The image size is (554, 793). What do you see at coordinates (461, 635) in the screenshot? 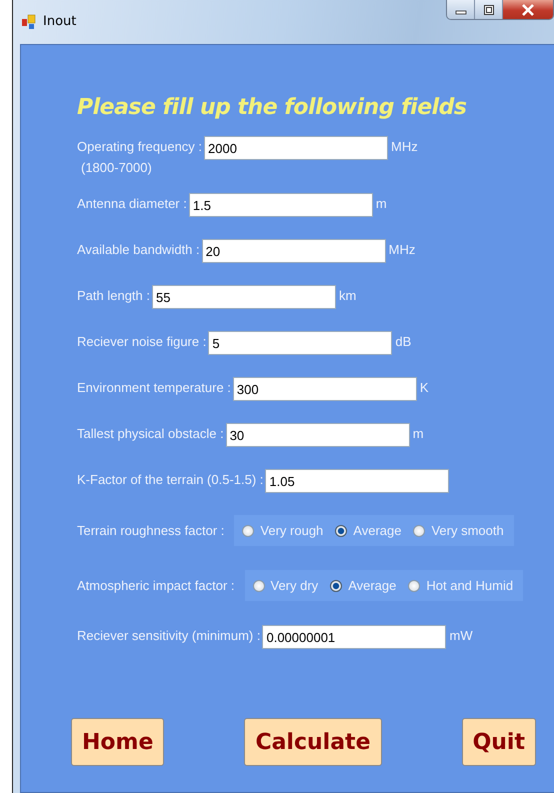
I see `unit-label: mW` at bounding box center [461, 635].